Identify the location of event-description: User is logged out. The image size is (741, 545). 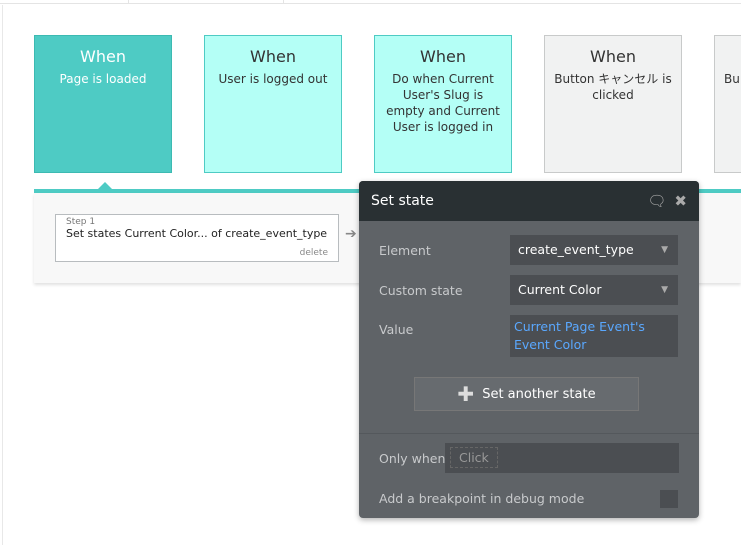
(273, 79).